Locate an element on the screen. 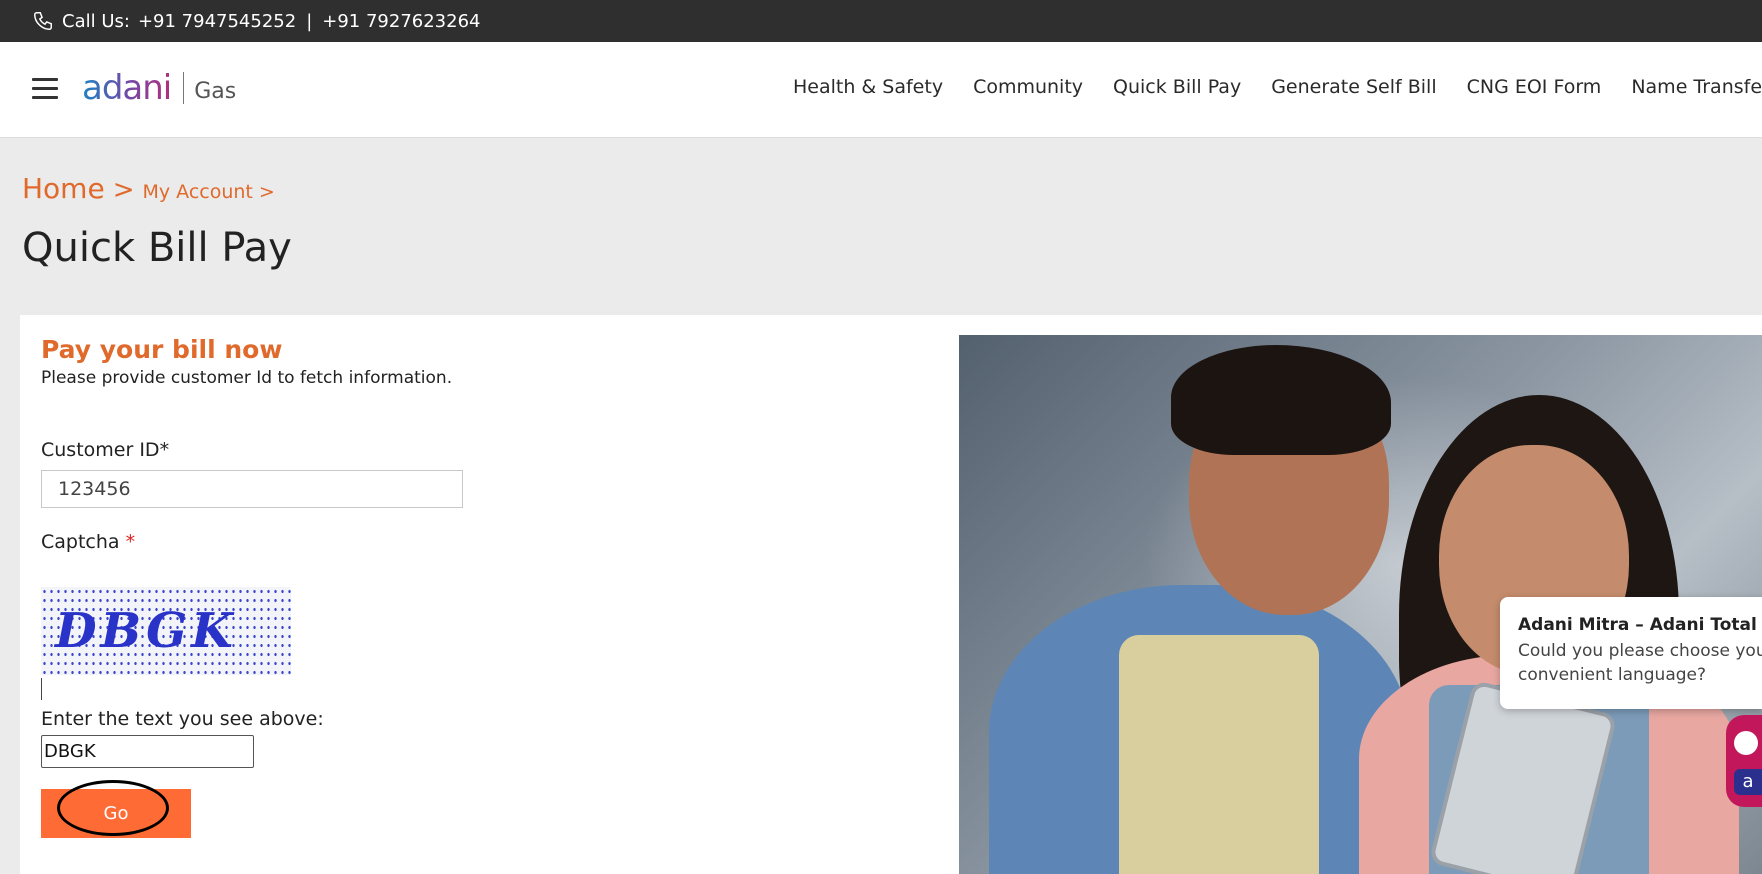 The image size is (1762, 874). page-title: Quick Bill Pay is located at coordinates (157, 248).